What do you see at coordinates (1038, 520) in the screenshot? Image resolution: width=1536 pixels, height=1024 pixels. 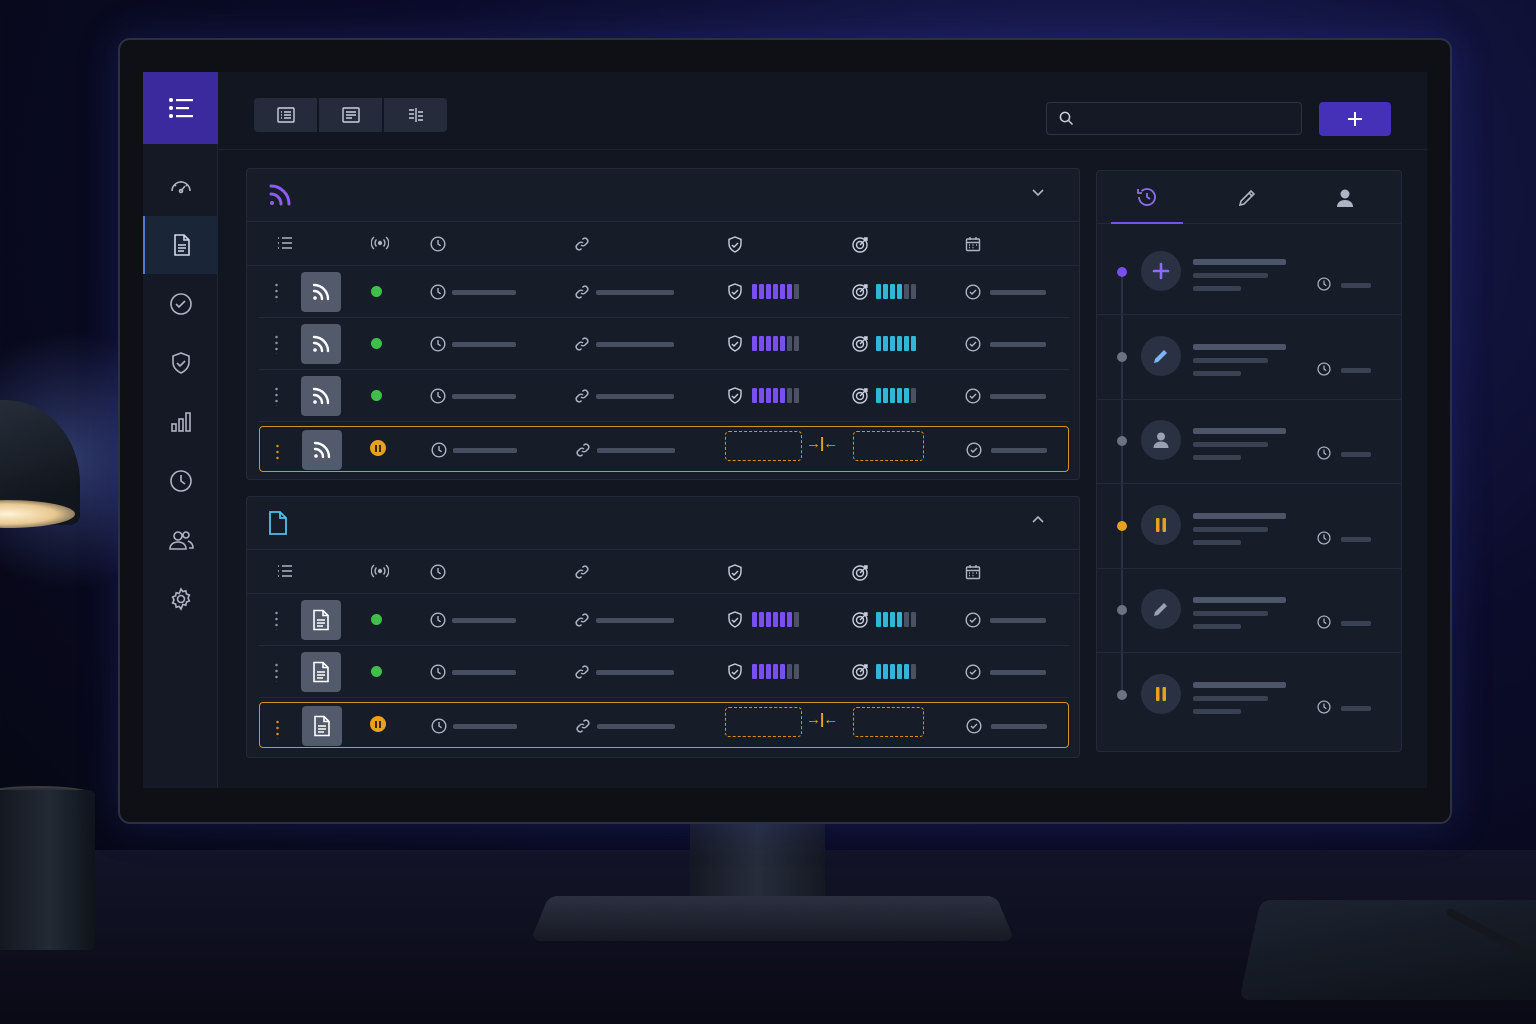 I see `chevron-up-icon` at bounding box center [1038, 520].